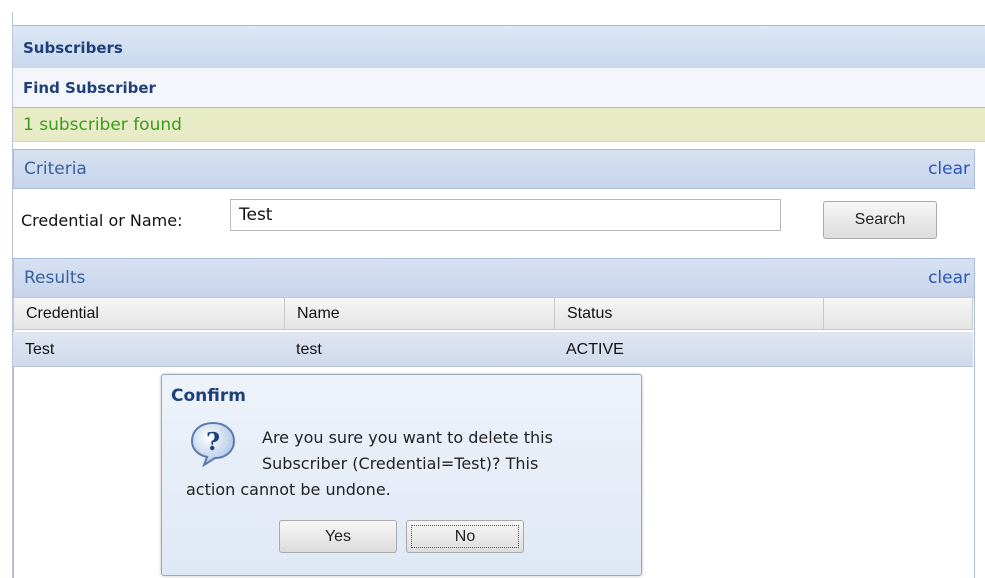  I want to click on panel-title: Subscribers, so click(73, 48).